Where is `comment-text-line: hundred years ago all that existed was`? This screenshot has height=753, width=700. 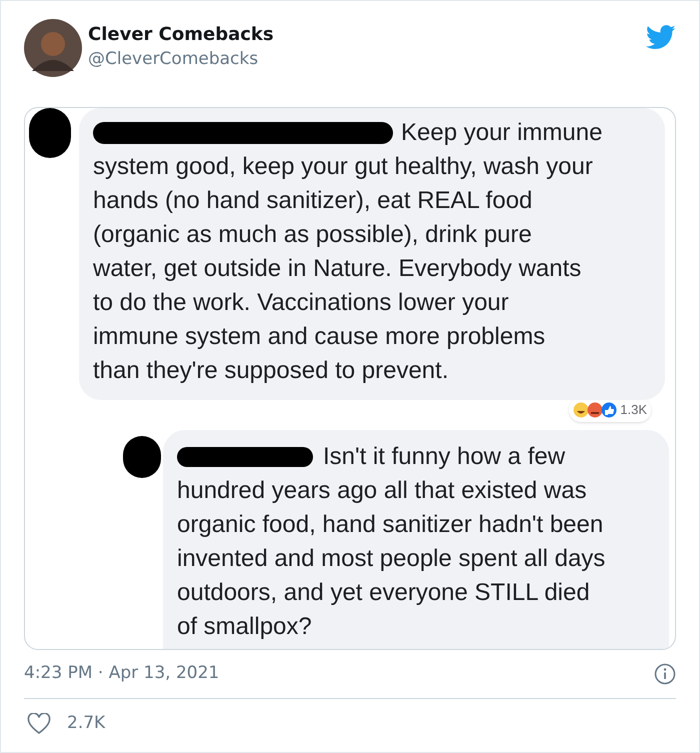 comment-text-line: hundred years ago all that existed was is located at coordinates (382, 491).